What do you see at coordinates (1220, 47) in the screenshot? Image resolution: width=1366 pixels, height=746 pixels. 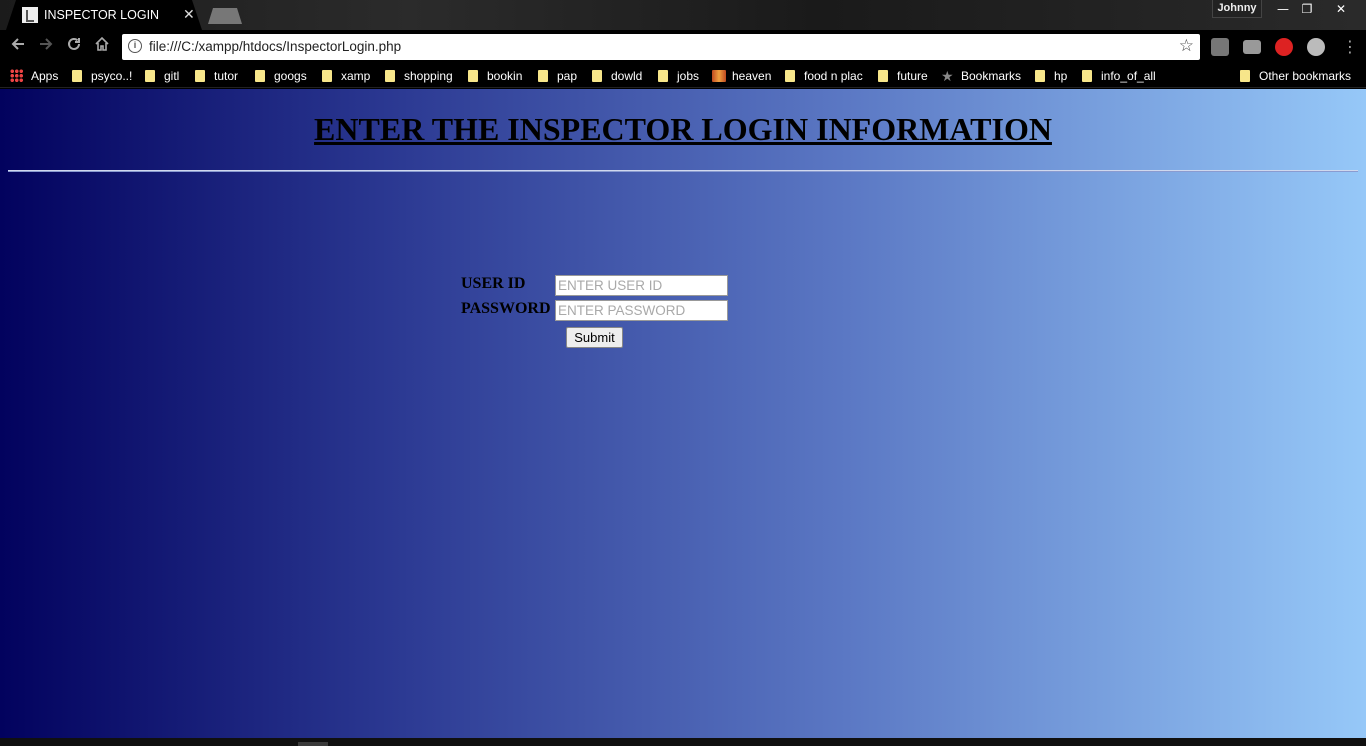 I see `extension-icon` at bounding box center [1220, 47].